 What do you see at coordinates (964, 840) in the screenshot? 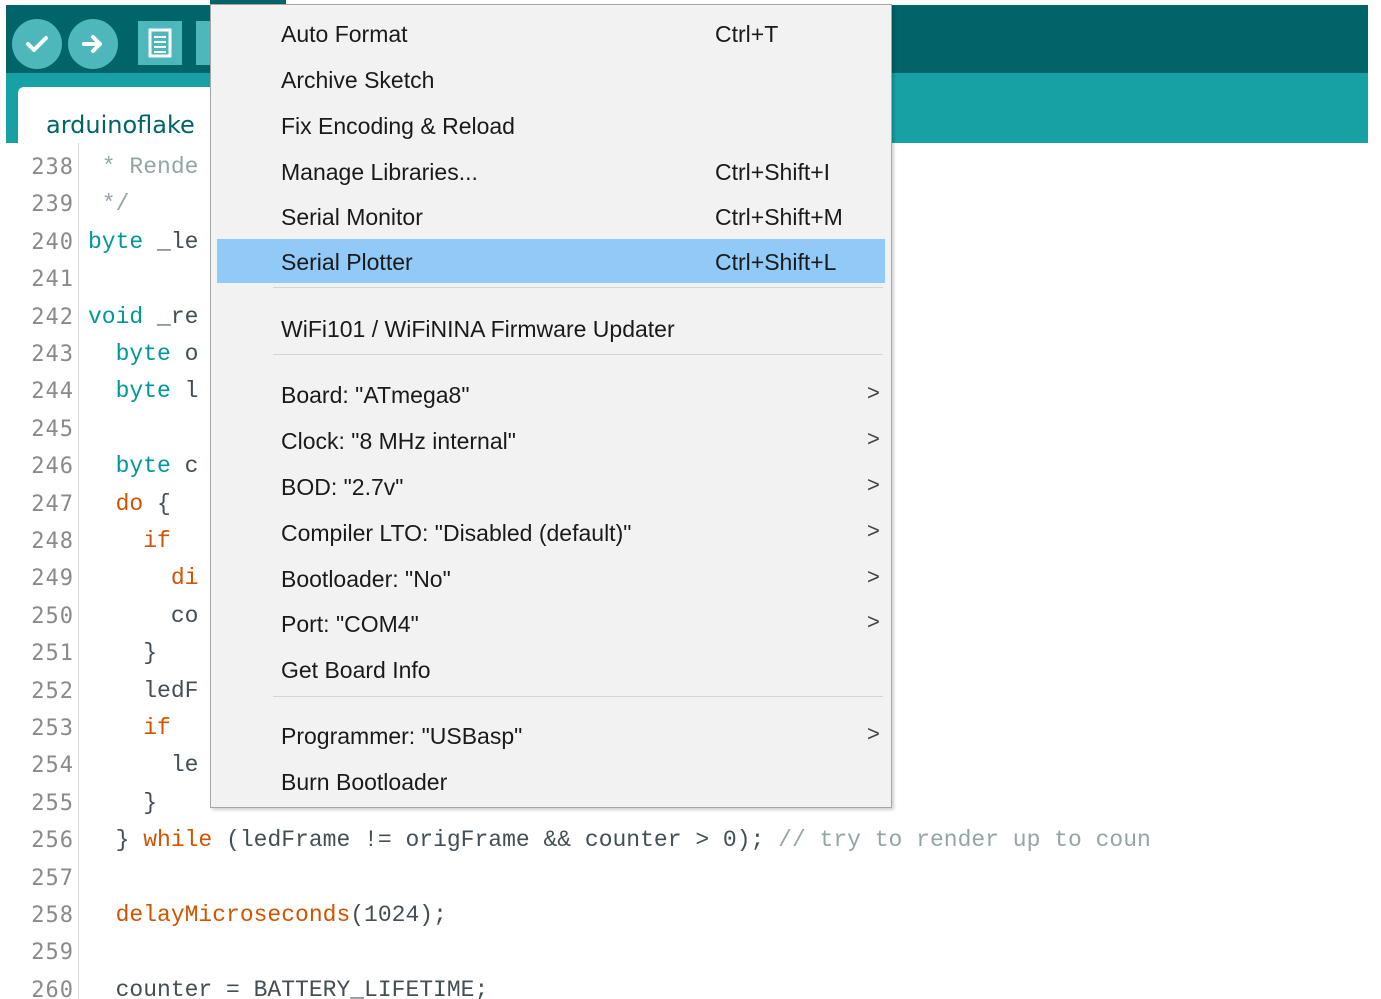
I see `code-token: // try to render up to coun` at bounding box center [964, 840].